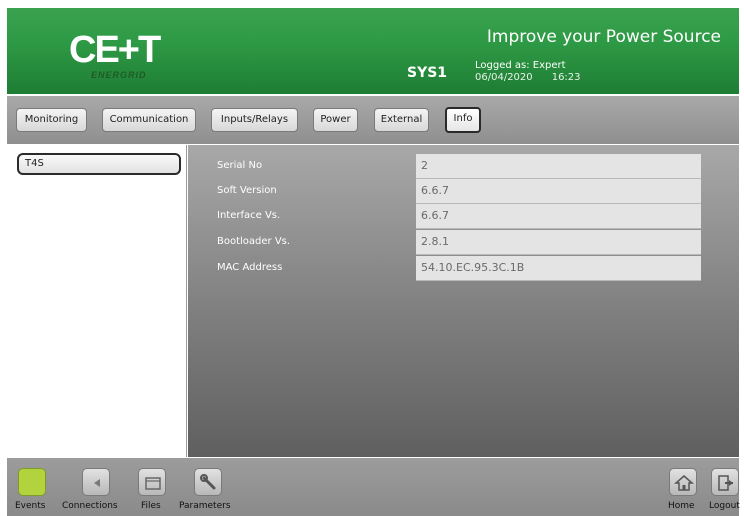 The image size is (744, 516). Describe the element at coordinates (725, 482) in the screenshot. I see `logout-button` at that location.